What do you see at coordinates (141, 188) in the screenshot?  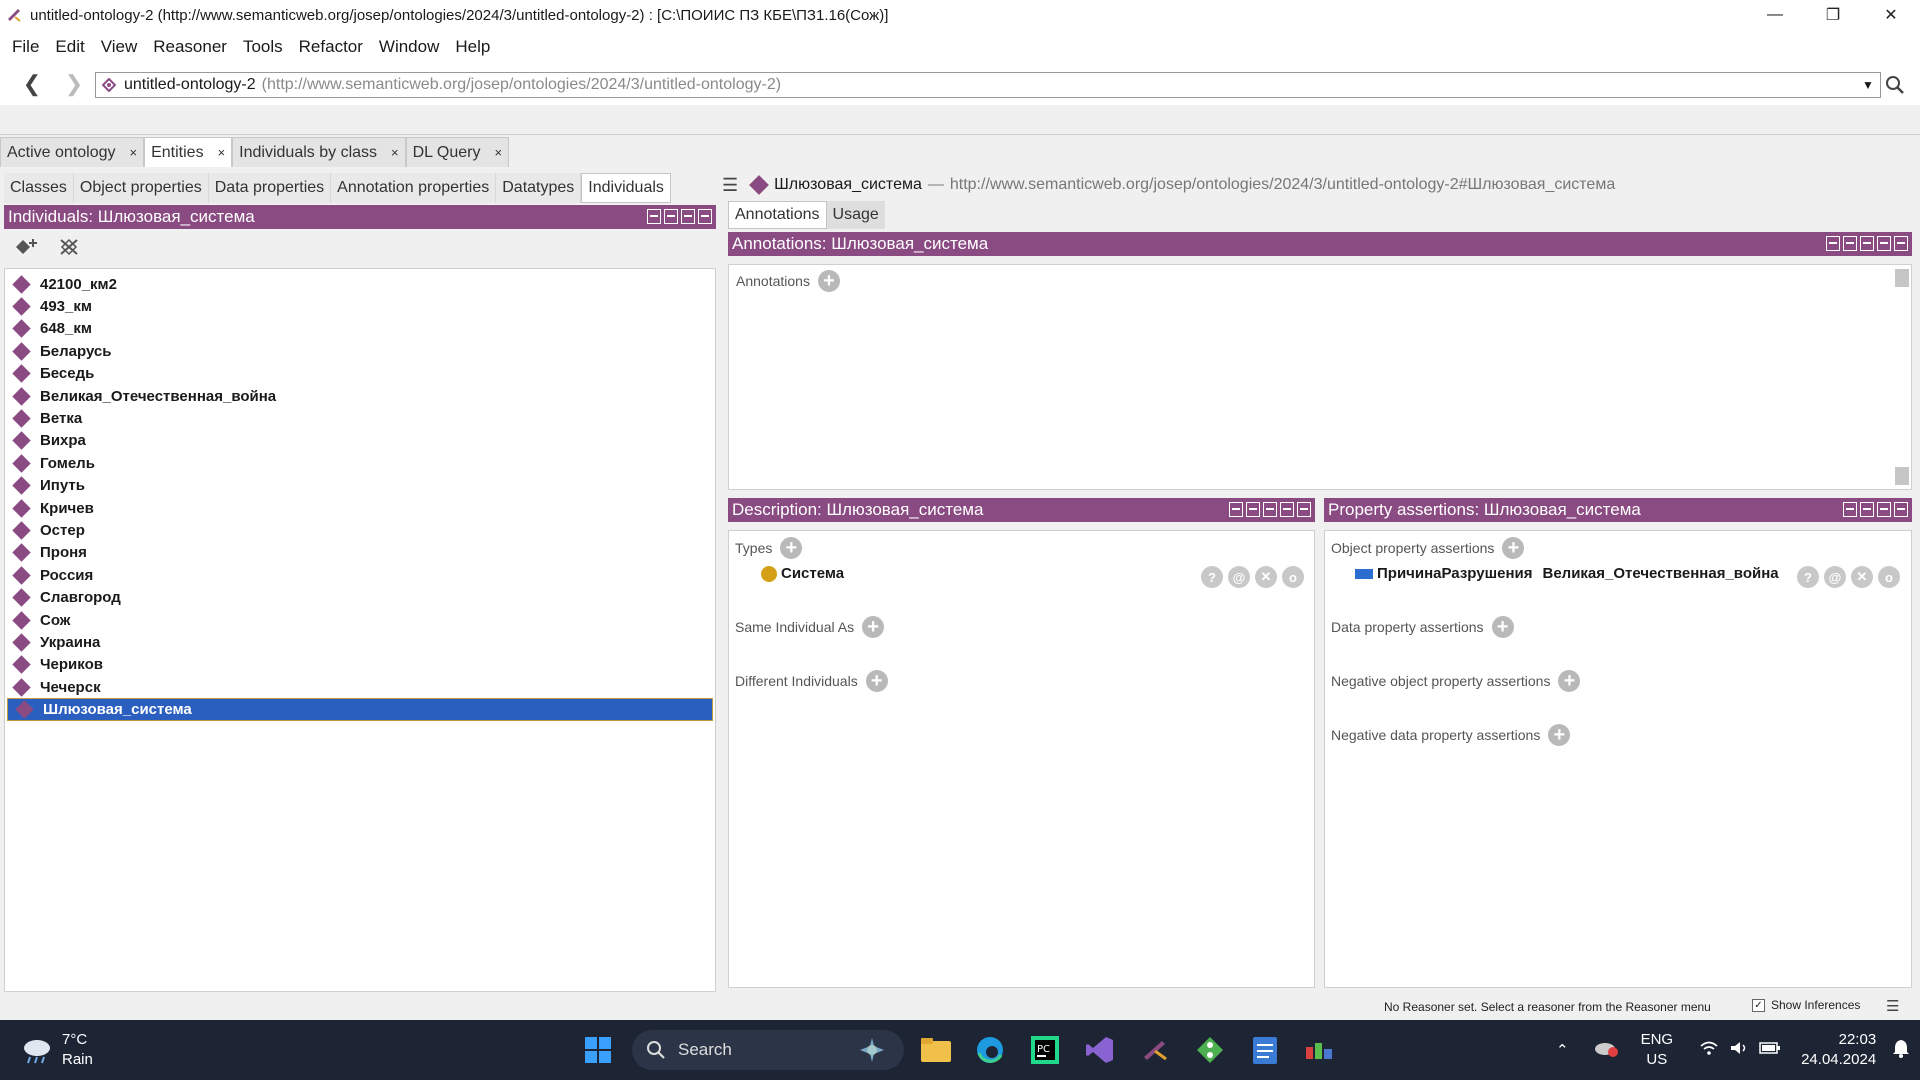 I see `tab-object-properties: Object properties` at bounding box center [141, 188].